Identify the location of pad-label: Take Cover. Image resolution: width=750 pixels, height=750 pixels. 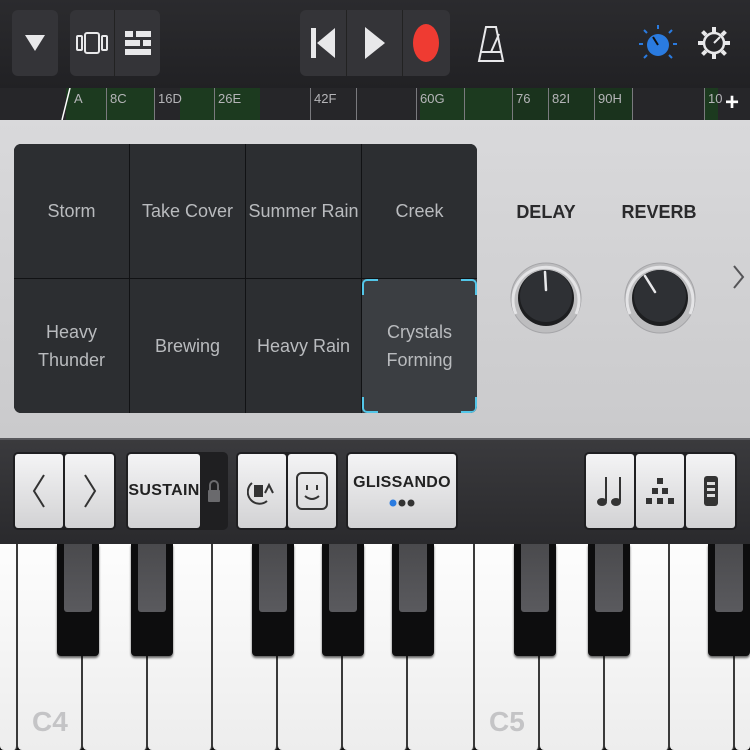
(187, 211).